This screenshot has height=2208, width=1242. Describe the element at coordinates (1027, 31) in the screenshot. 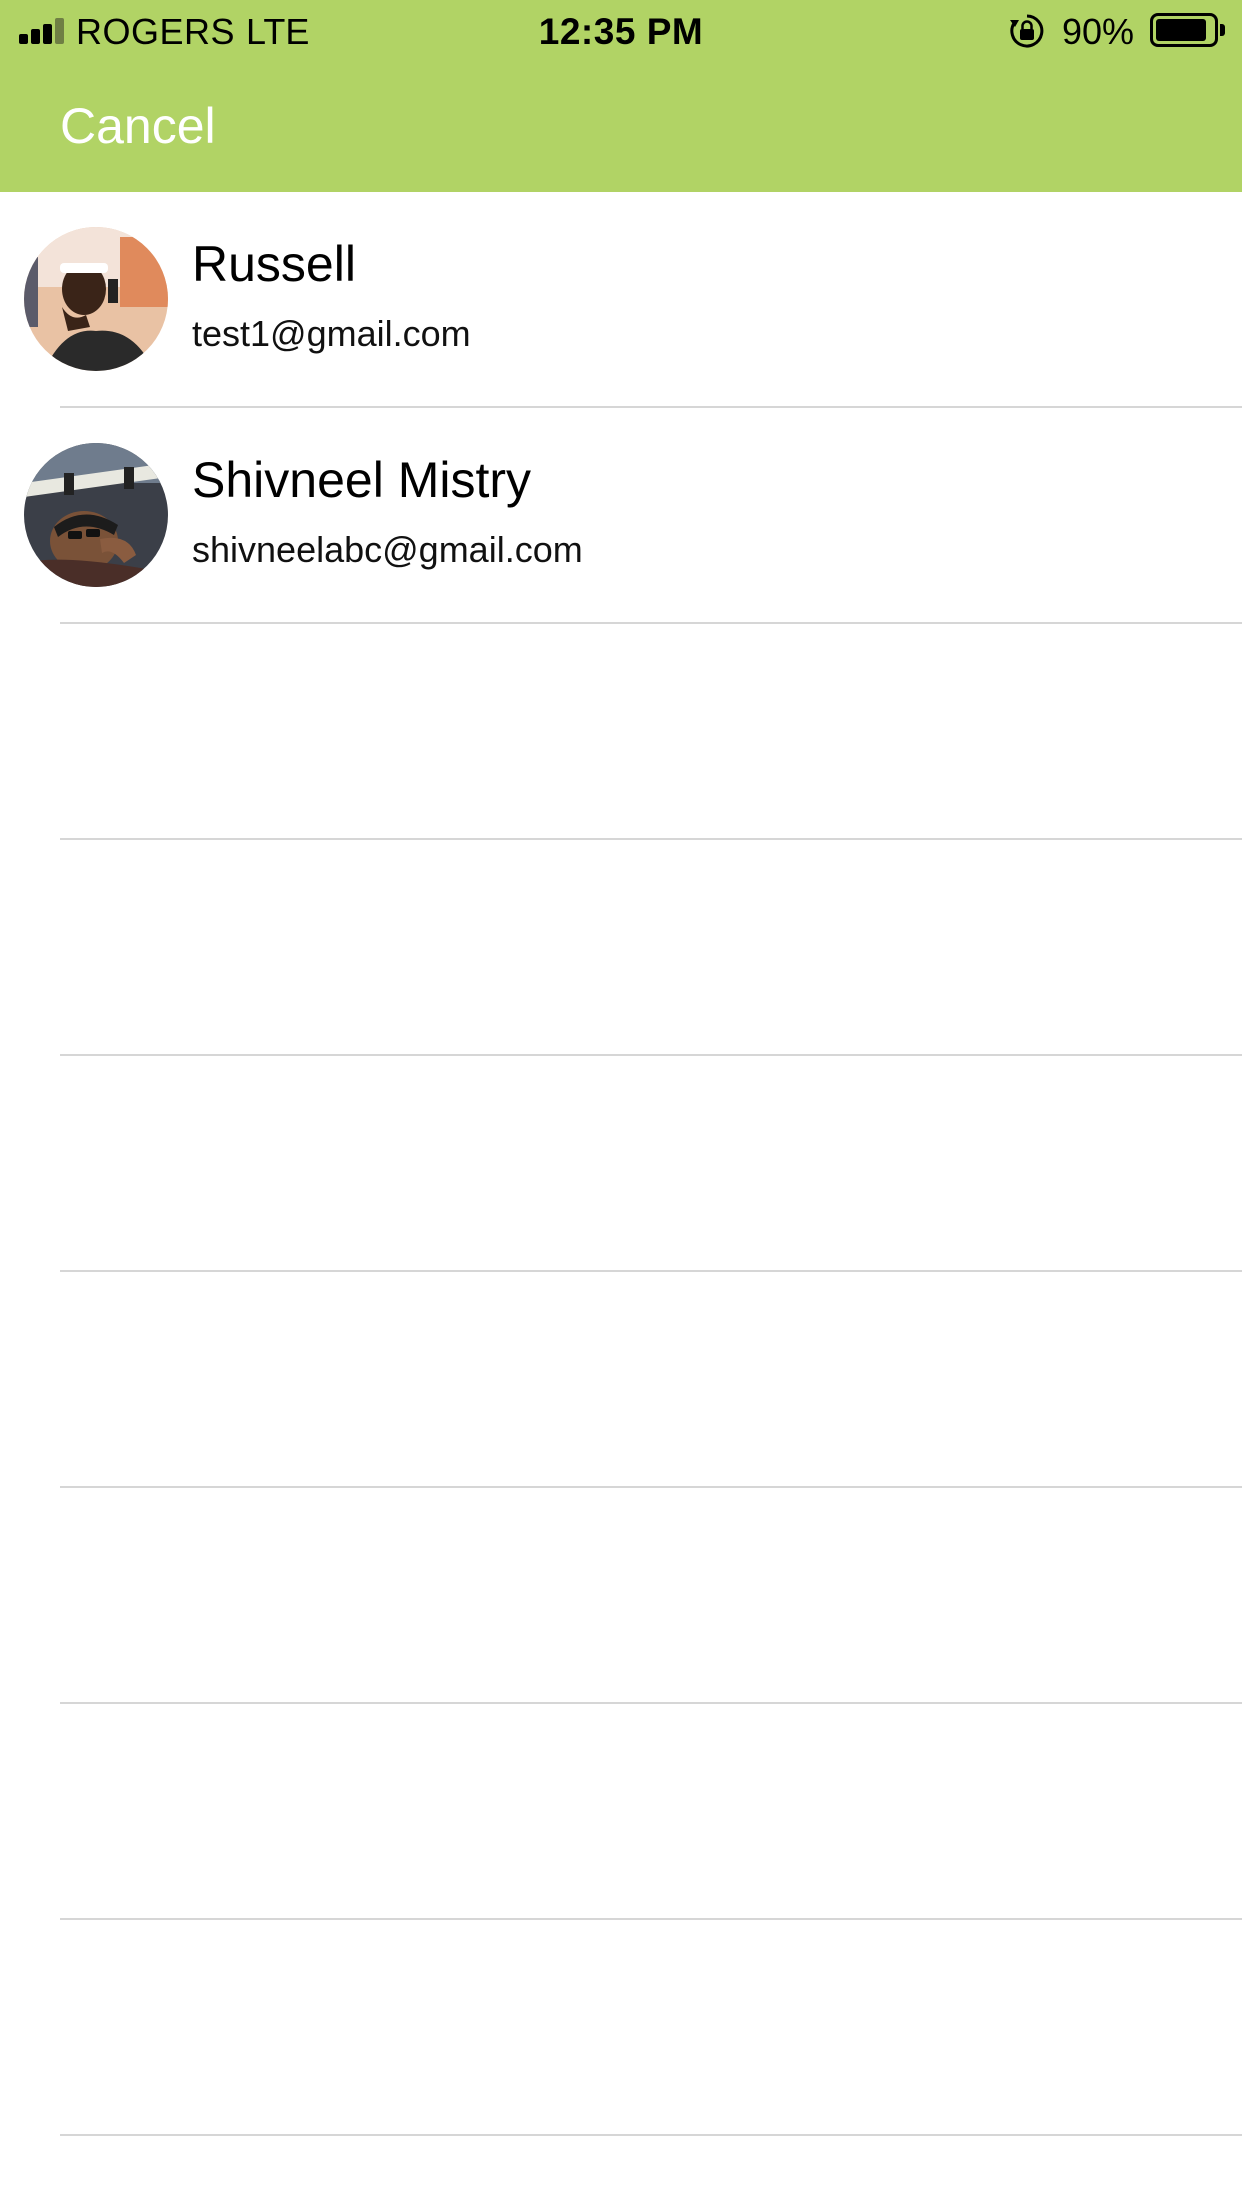

I see `rotation-lock-icon` at that location.